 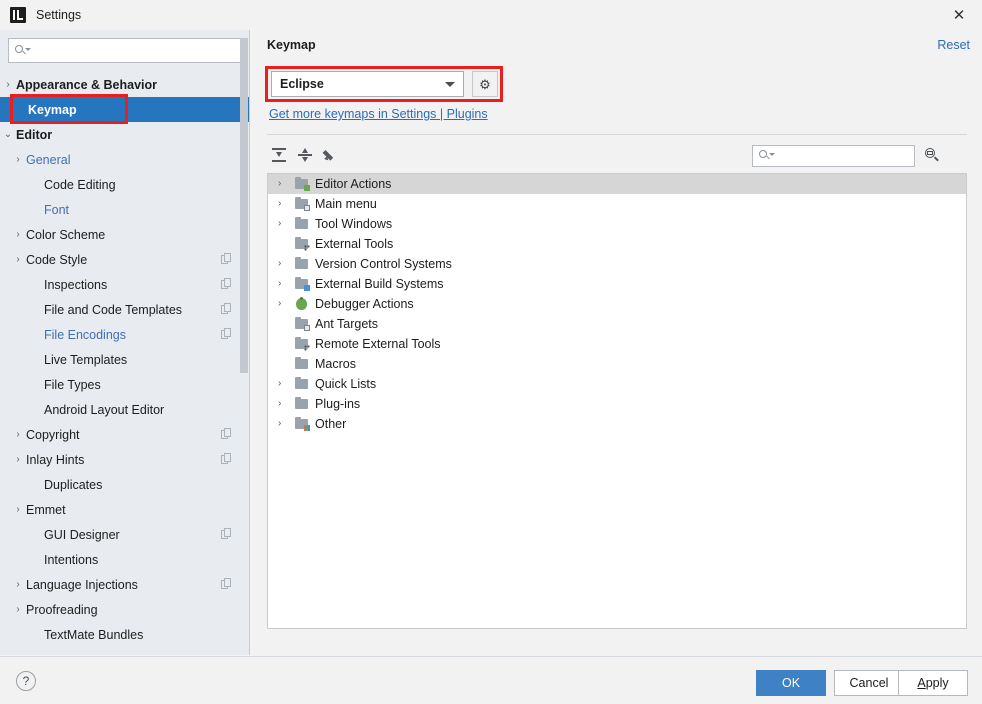 What do you see at coordinates (87, 84) in the screenshot?
I see `sidebar-item-label: Appearance & Behavior` at bounding box center [87, 84].